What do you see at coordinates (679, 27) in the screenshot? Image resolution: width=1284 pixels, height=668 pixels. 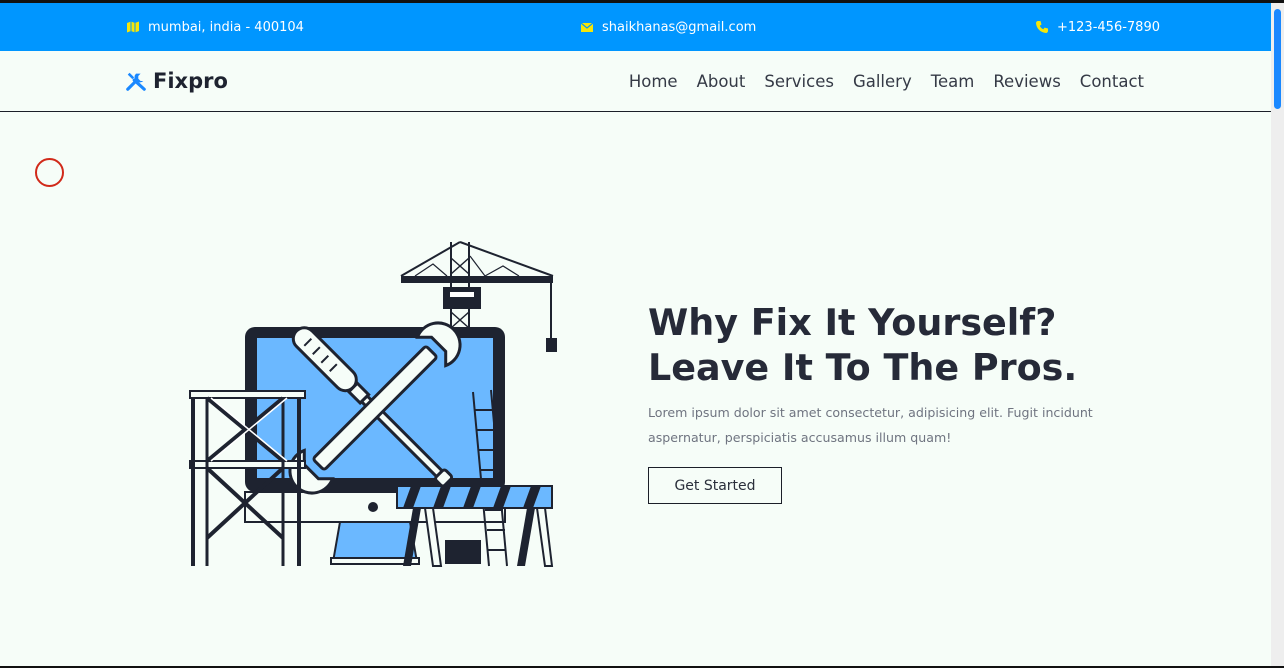 I see `email-text: shaikhanas@gmail.com` at bounding box center [679, 27].